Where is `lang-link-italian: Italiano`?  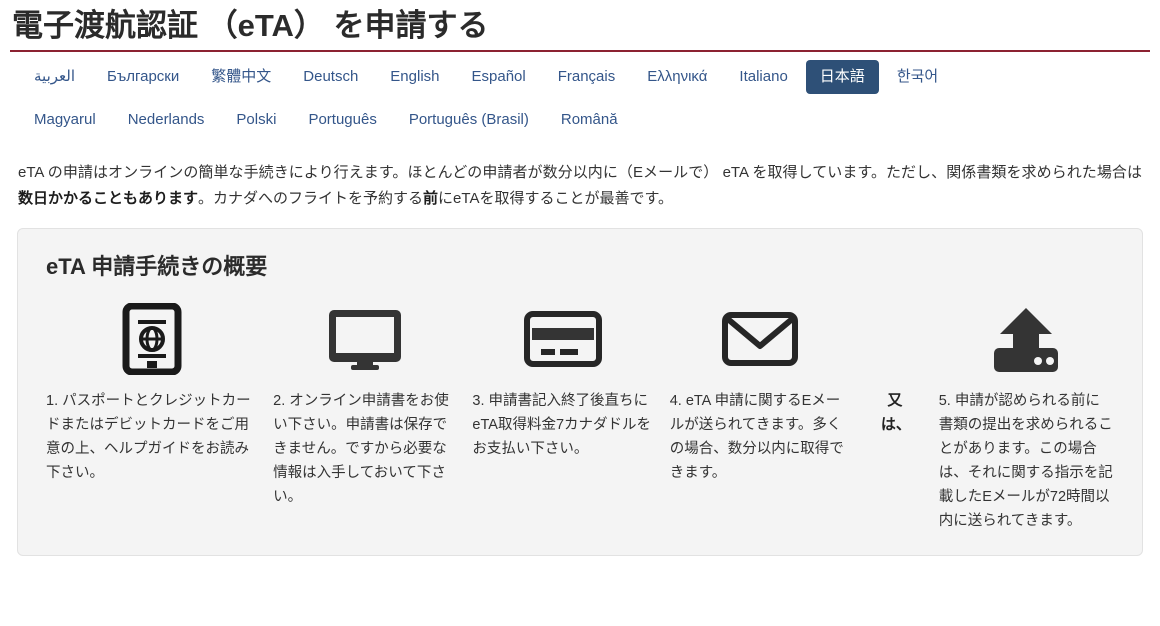 lang-link-italian: Italiano is located at coordinates (763, 77).